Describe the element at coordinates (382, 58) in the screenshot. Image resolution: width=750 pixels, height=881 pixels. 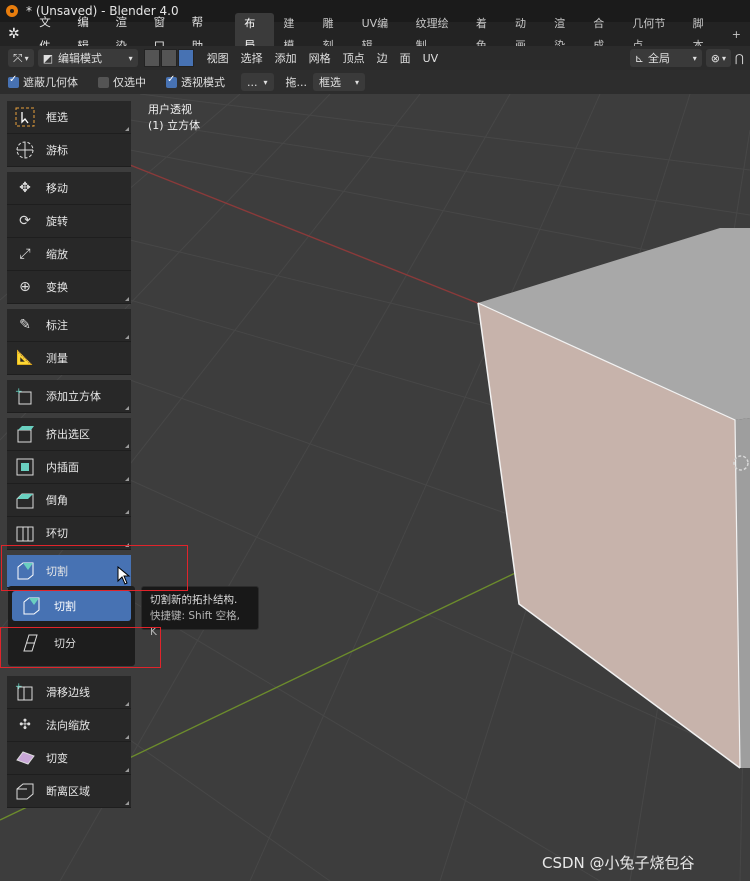
I see `menu-edge: 边` at that location.